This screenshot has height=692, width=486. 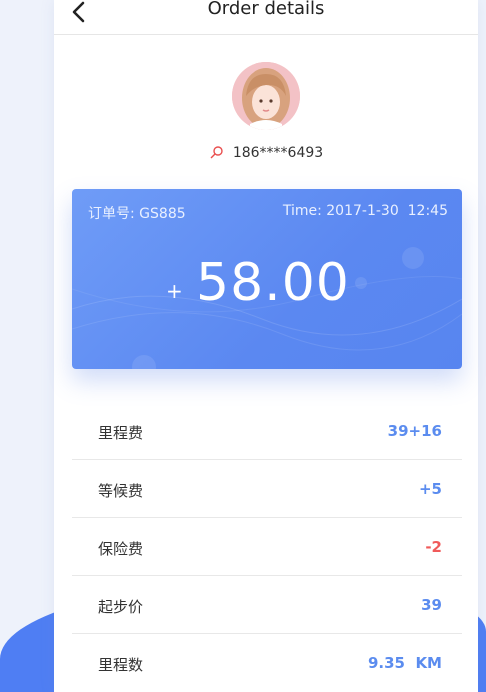 I want to click on fee-row-base-fare: 起步价 39, so click(x=267, y=605).